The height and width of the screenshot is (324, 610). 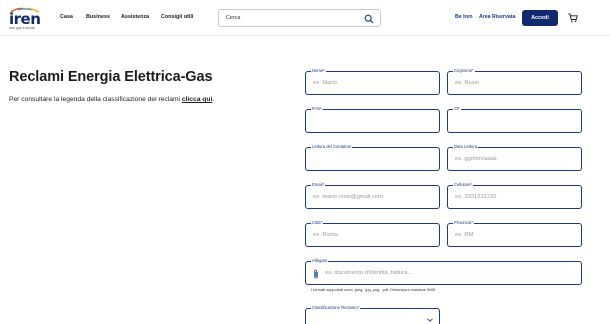 I want to click on provincia-field: Provincia* es. RM, so click(x=514, y=233).